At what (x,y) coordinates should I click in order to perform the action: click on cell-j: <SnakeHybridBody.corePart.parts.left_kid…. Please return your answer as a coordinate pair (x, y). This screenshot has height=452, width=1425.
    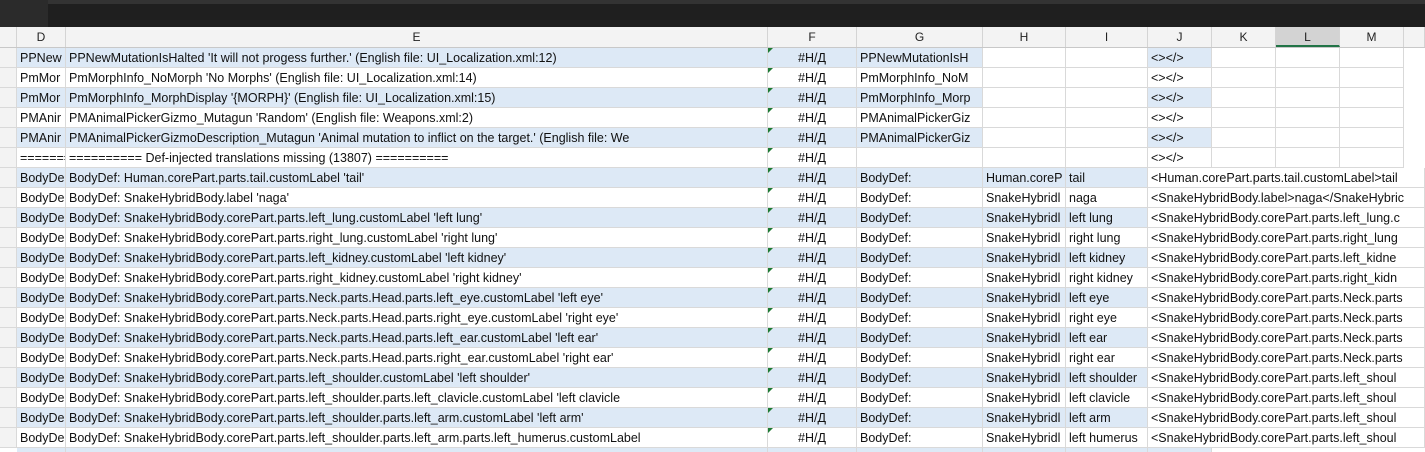
    Looking at the image, I should click on (1286, 258).